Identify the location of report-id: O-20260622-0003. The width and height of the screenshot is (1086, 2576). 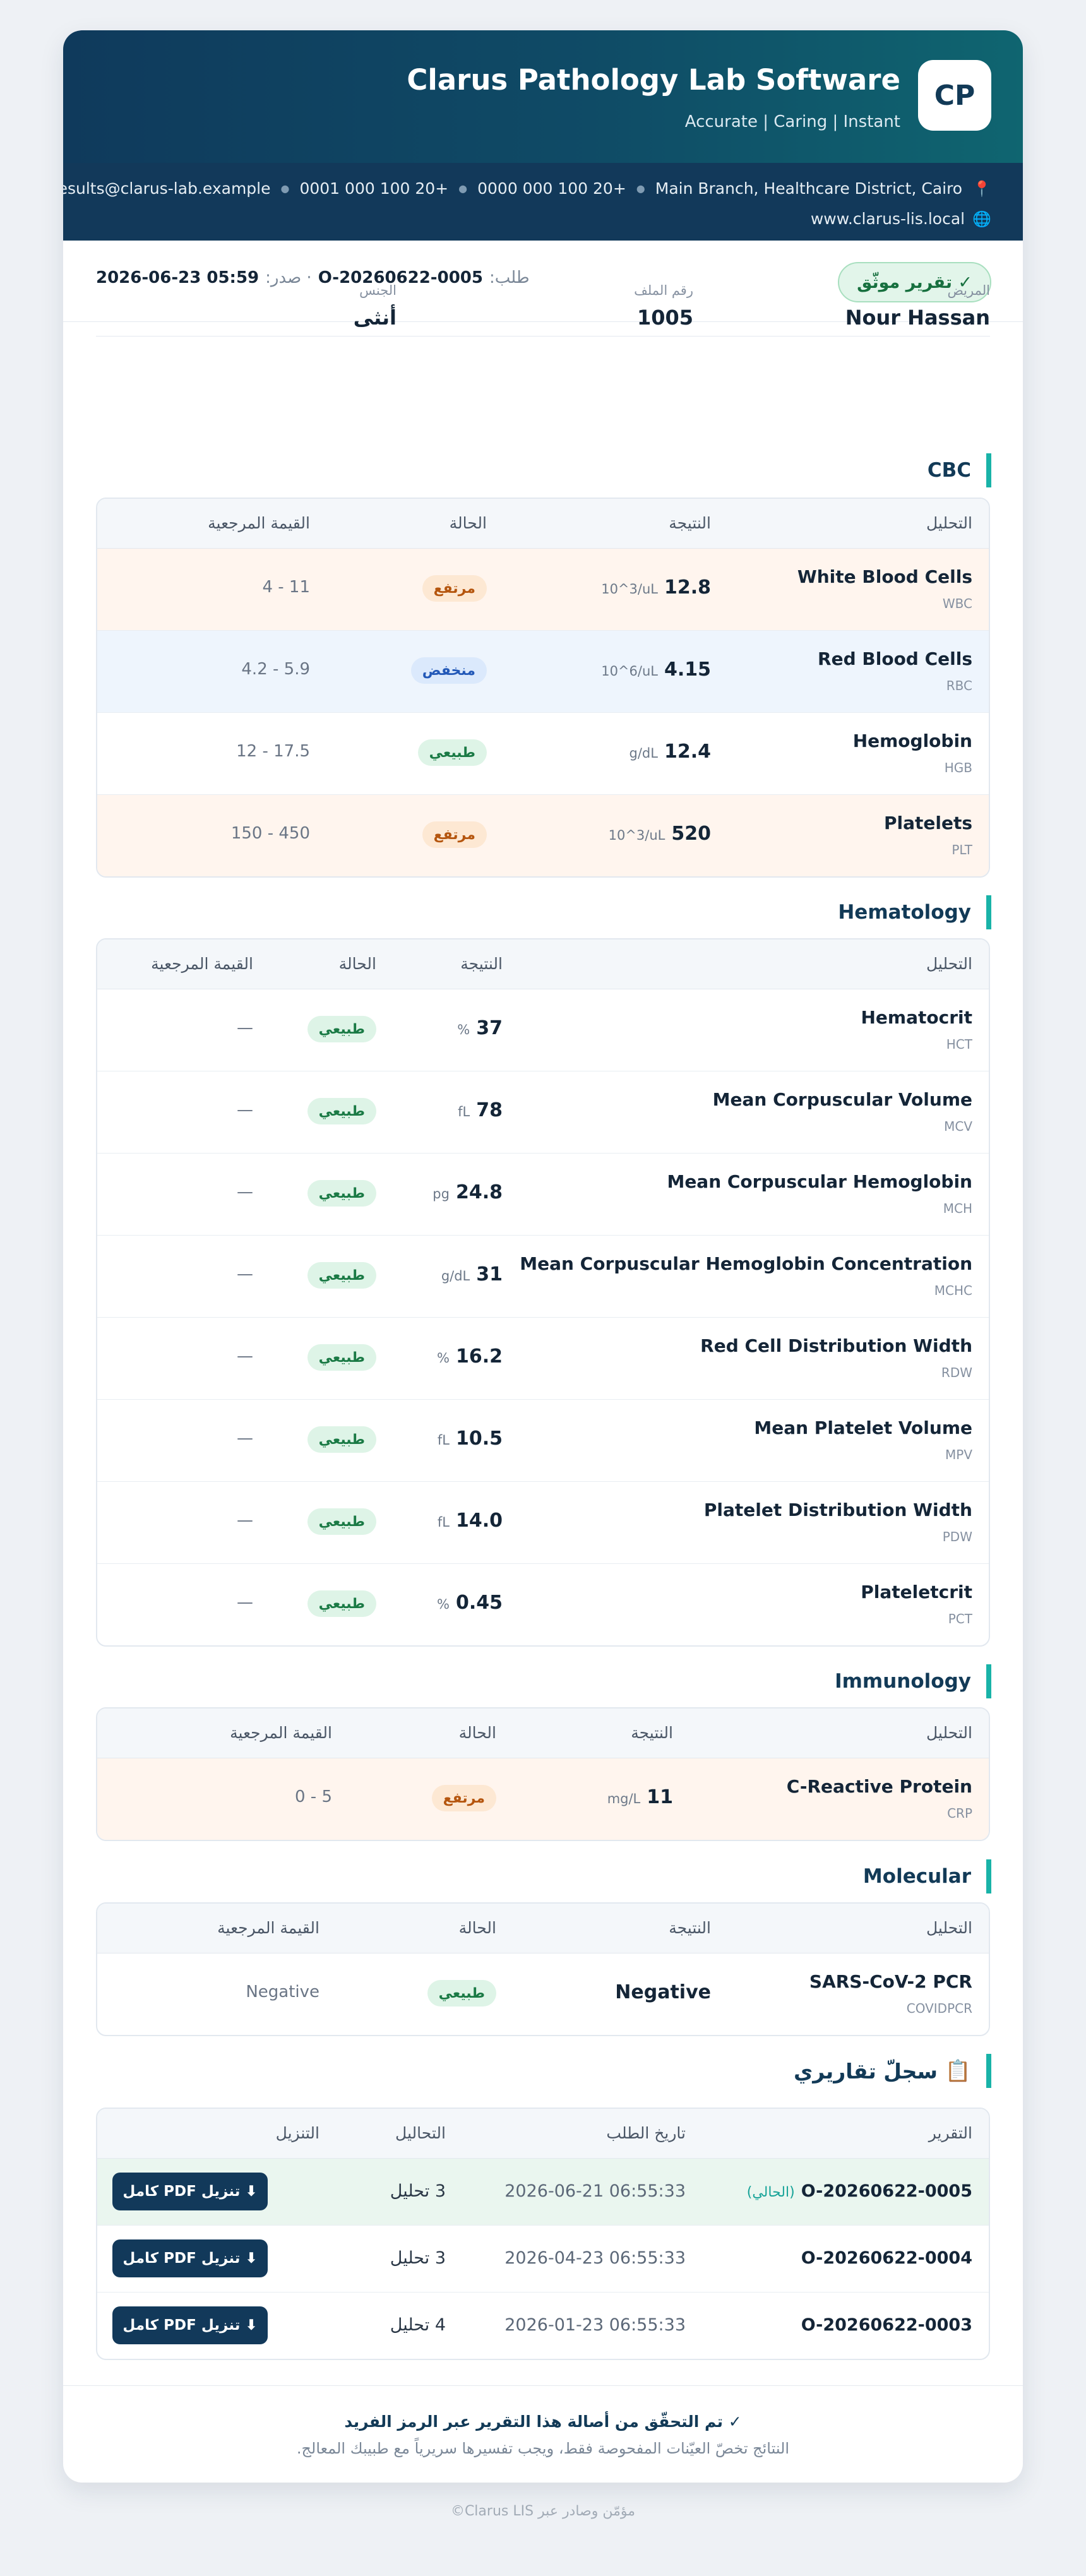
(886, 2325).